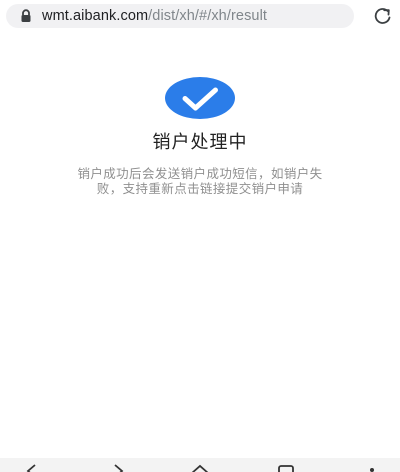  I want to click on reload-icon, so click(383, 16).